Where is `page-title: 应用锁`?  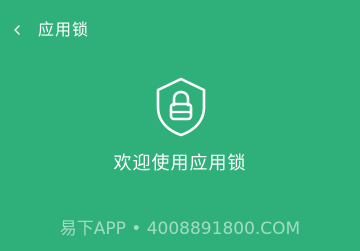
page-title: 应用锁 is located at coordinates (64, 29).